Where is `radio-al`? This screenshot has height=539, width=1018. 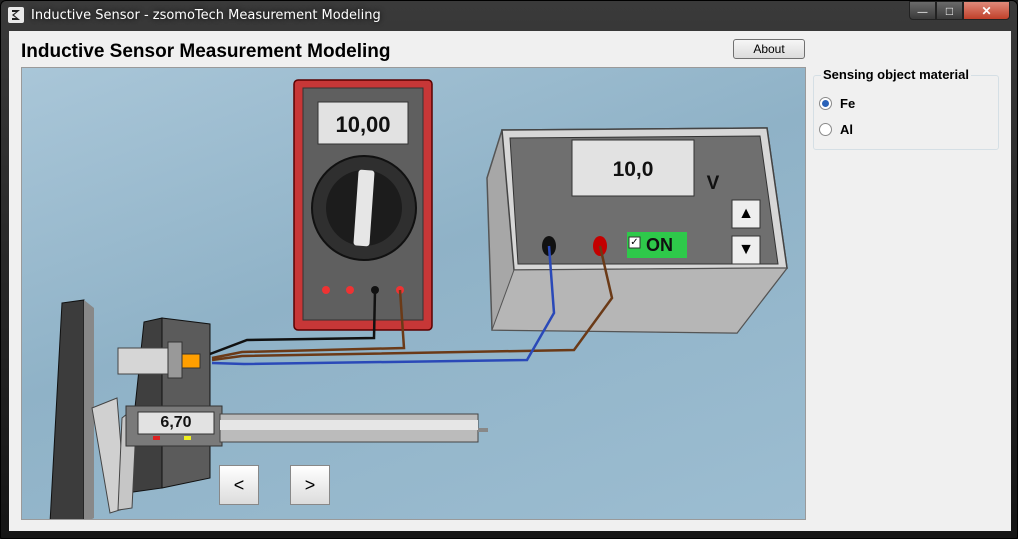
radio-al is located at coordinates (825, 129).